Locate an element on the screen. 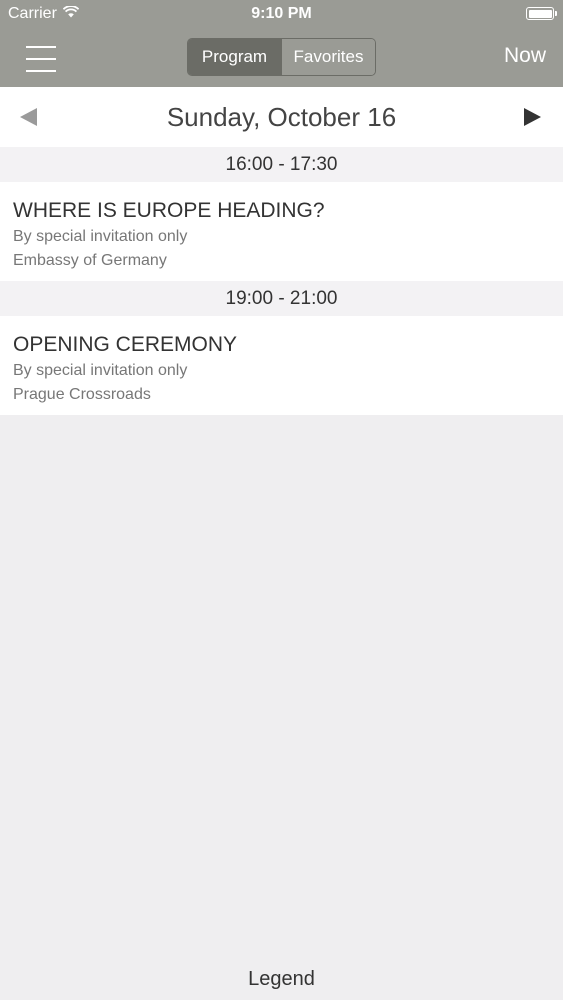 This screenshot has height=1000, width=563. event-location: Embassy of Germany is located at coordinates (90, 260).